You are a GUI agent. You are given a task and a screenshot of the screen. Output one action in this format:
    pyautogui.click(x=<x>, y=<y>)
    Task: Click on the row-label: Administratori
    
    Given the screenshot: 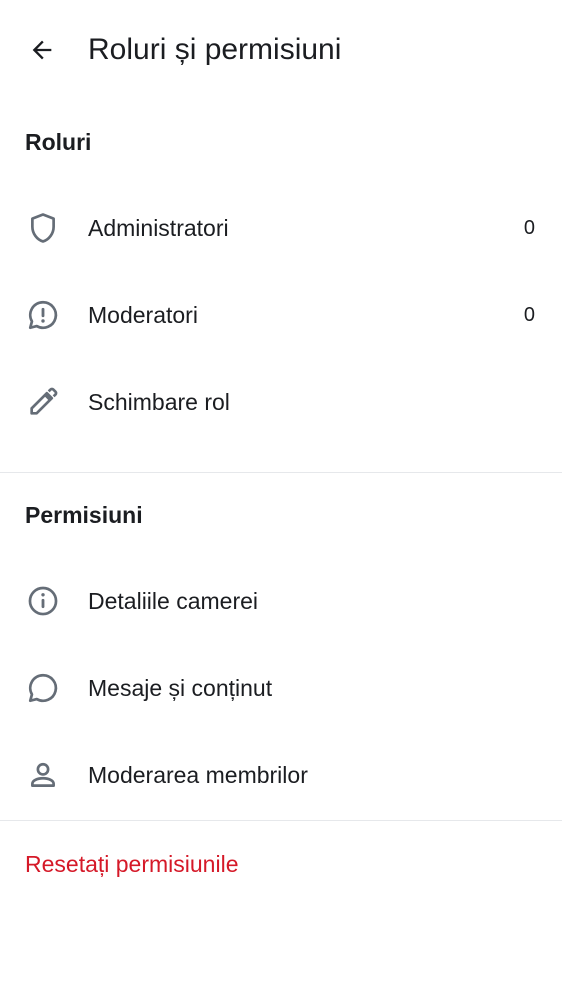 What is the action you would take?
    pyautogui.click(x=158, y=228)
    